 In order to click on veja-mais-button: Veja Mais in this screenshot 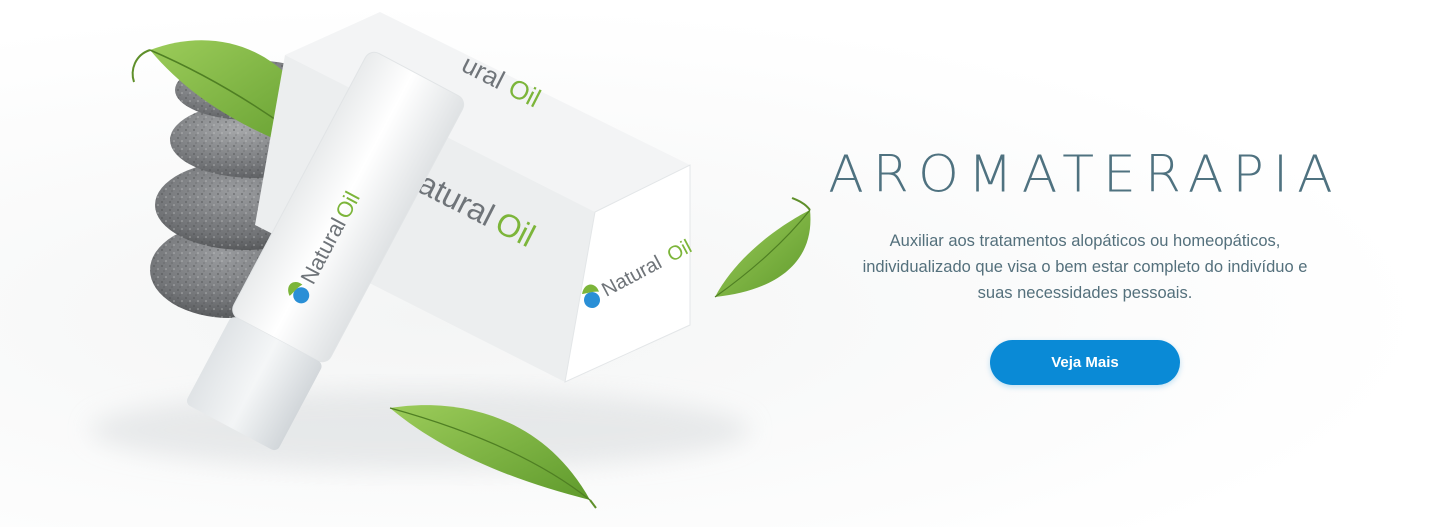, I will do `click(1085, 362)`.